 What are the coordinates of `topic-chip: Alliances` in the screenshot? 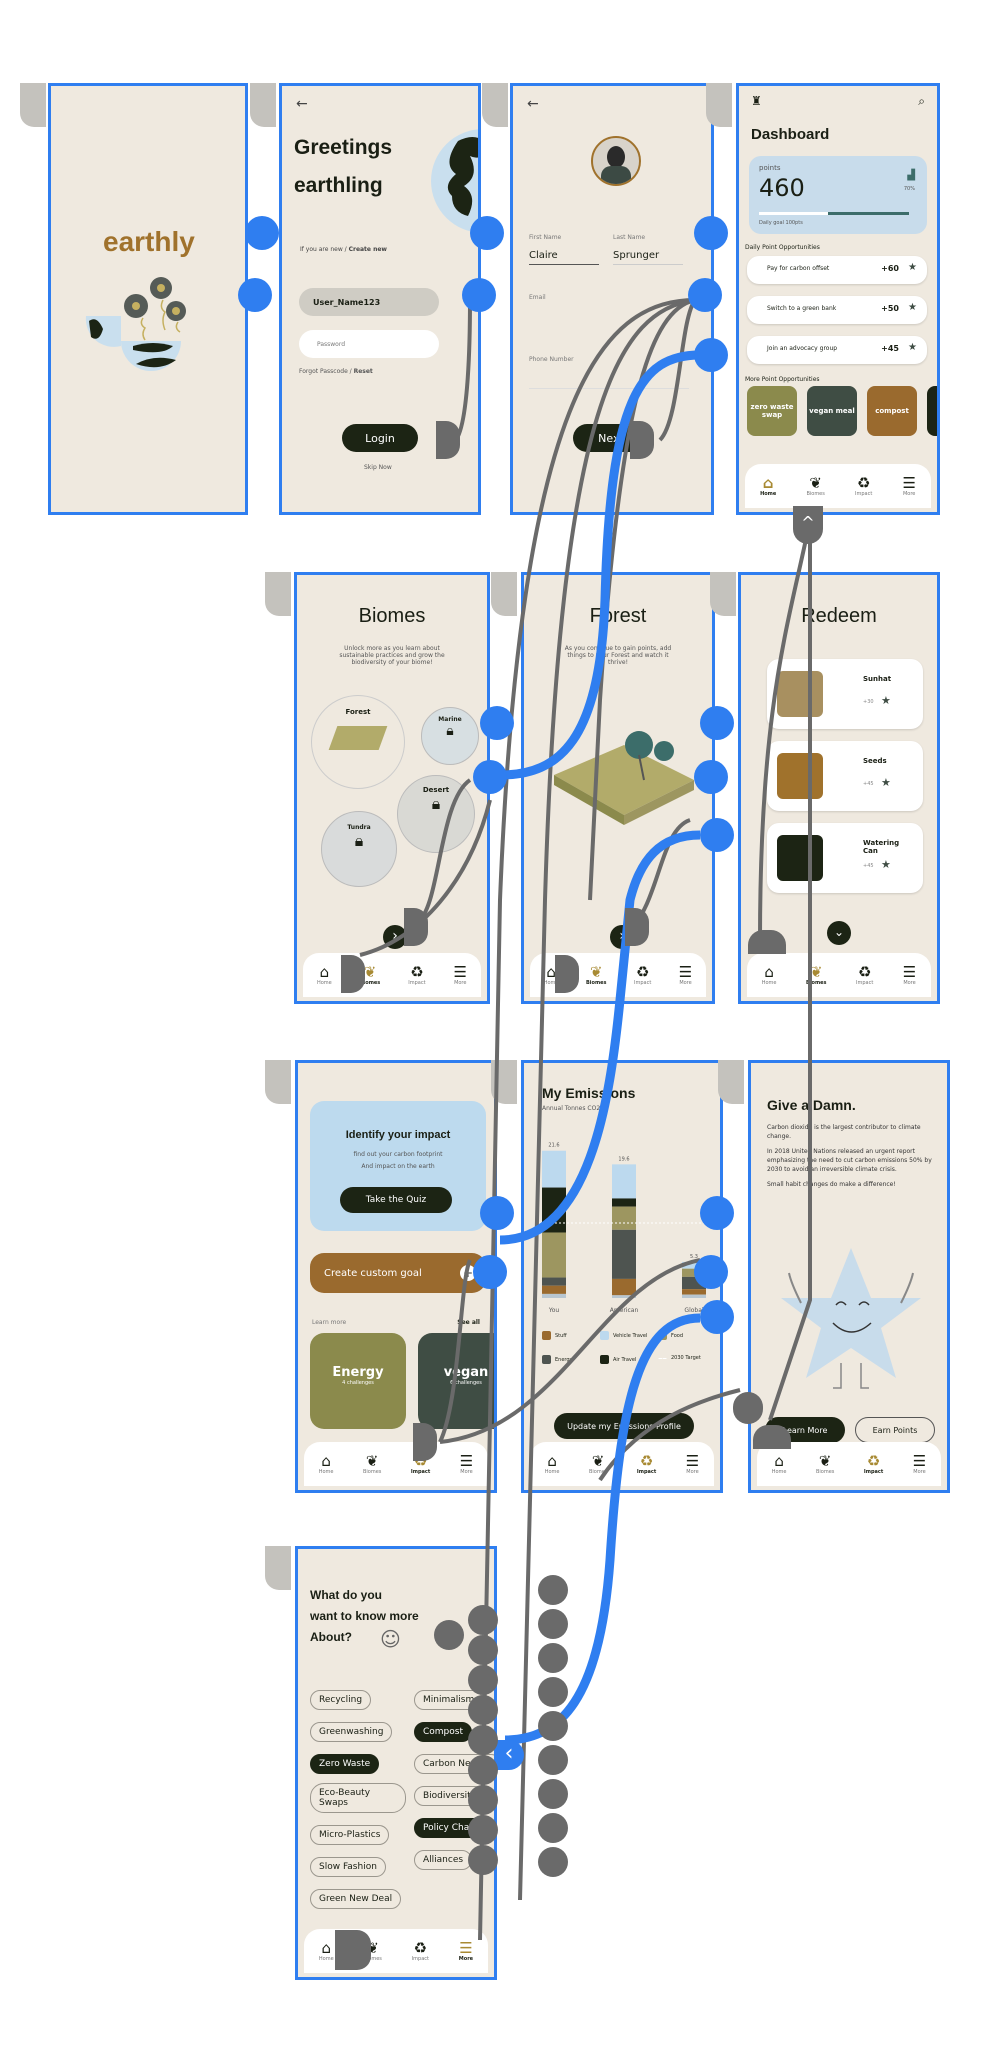 It's located at (443, 1860).